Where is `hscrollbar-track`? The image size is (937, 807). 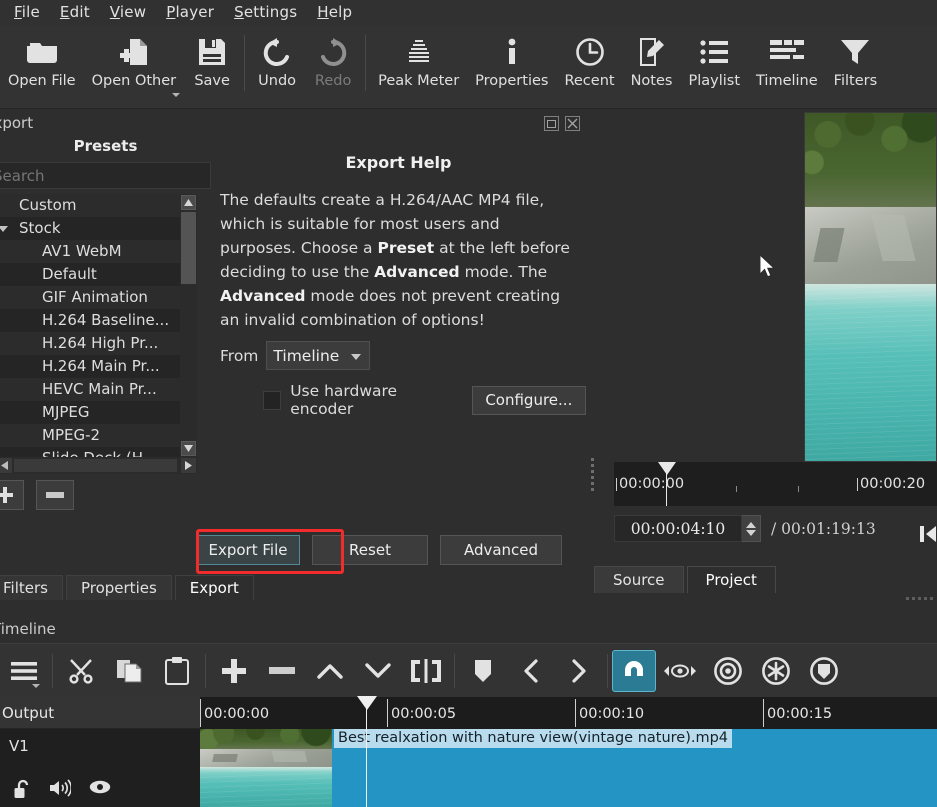
hscrollbar-track is located at coordinates (95, 465).